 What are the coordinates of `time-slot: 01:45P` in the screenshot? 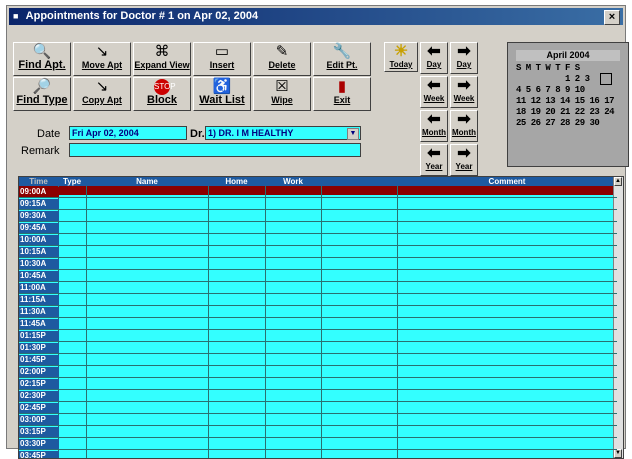 It's located at (39, 360).